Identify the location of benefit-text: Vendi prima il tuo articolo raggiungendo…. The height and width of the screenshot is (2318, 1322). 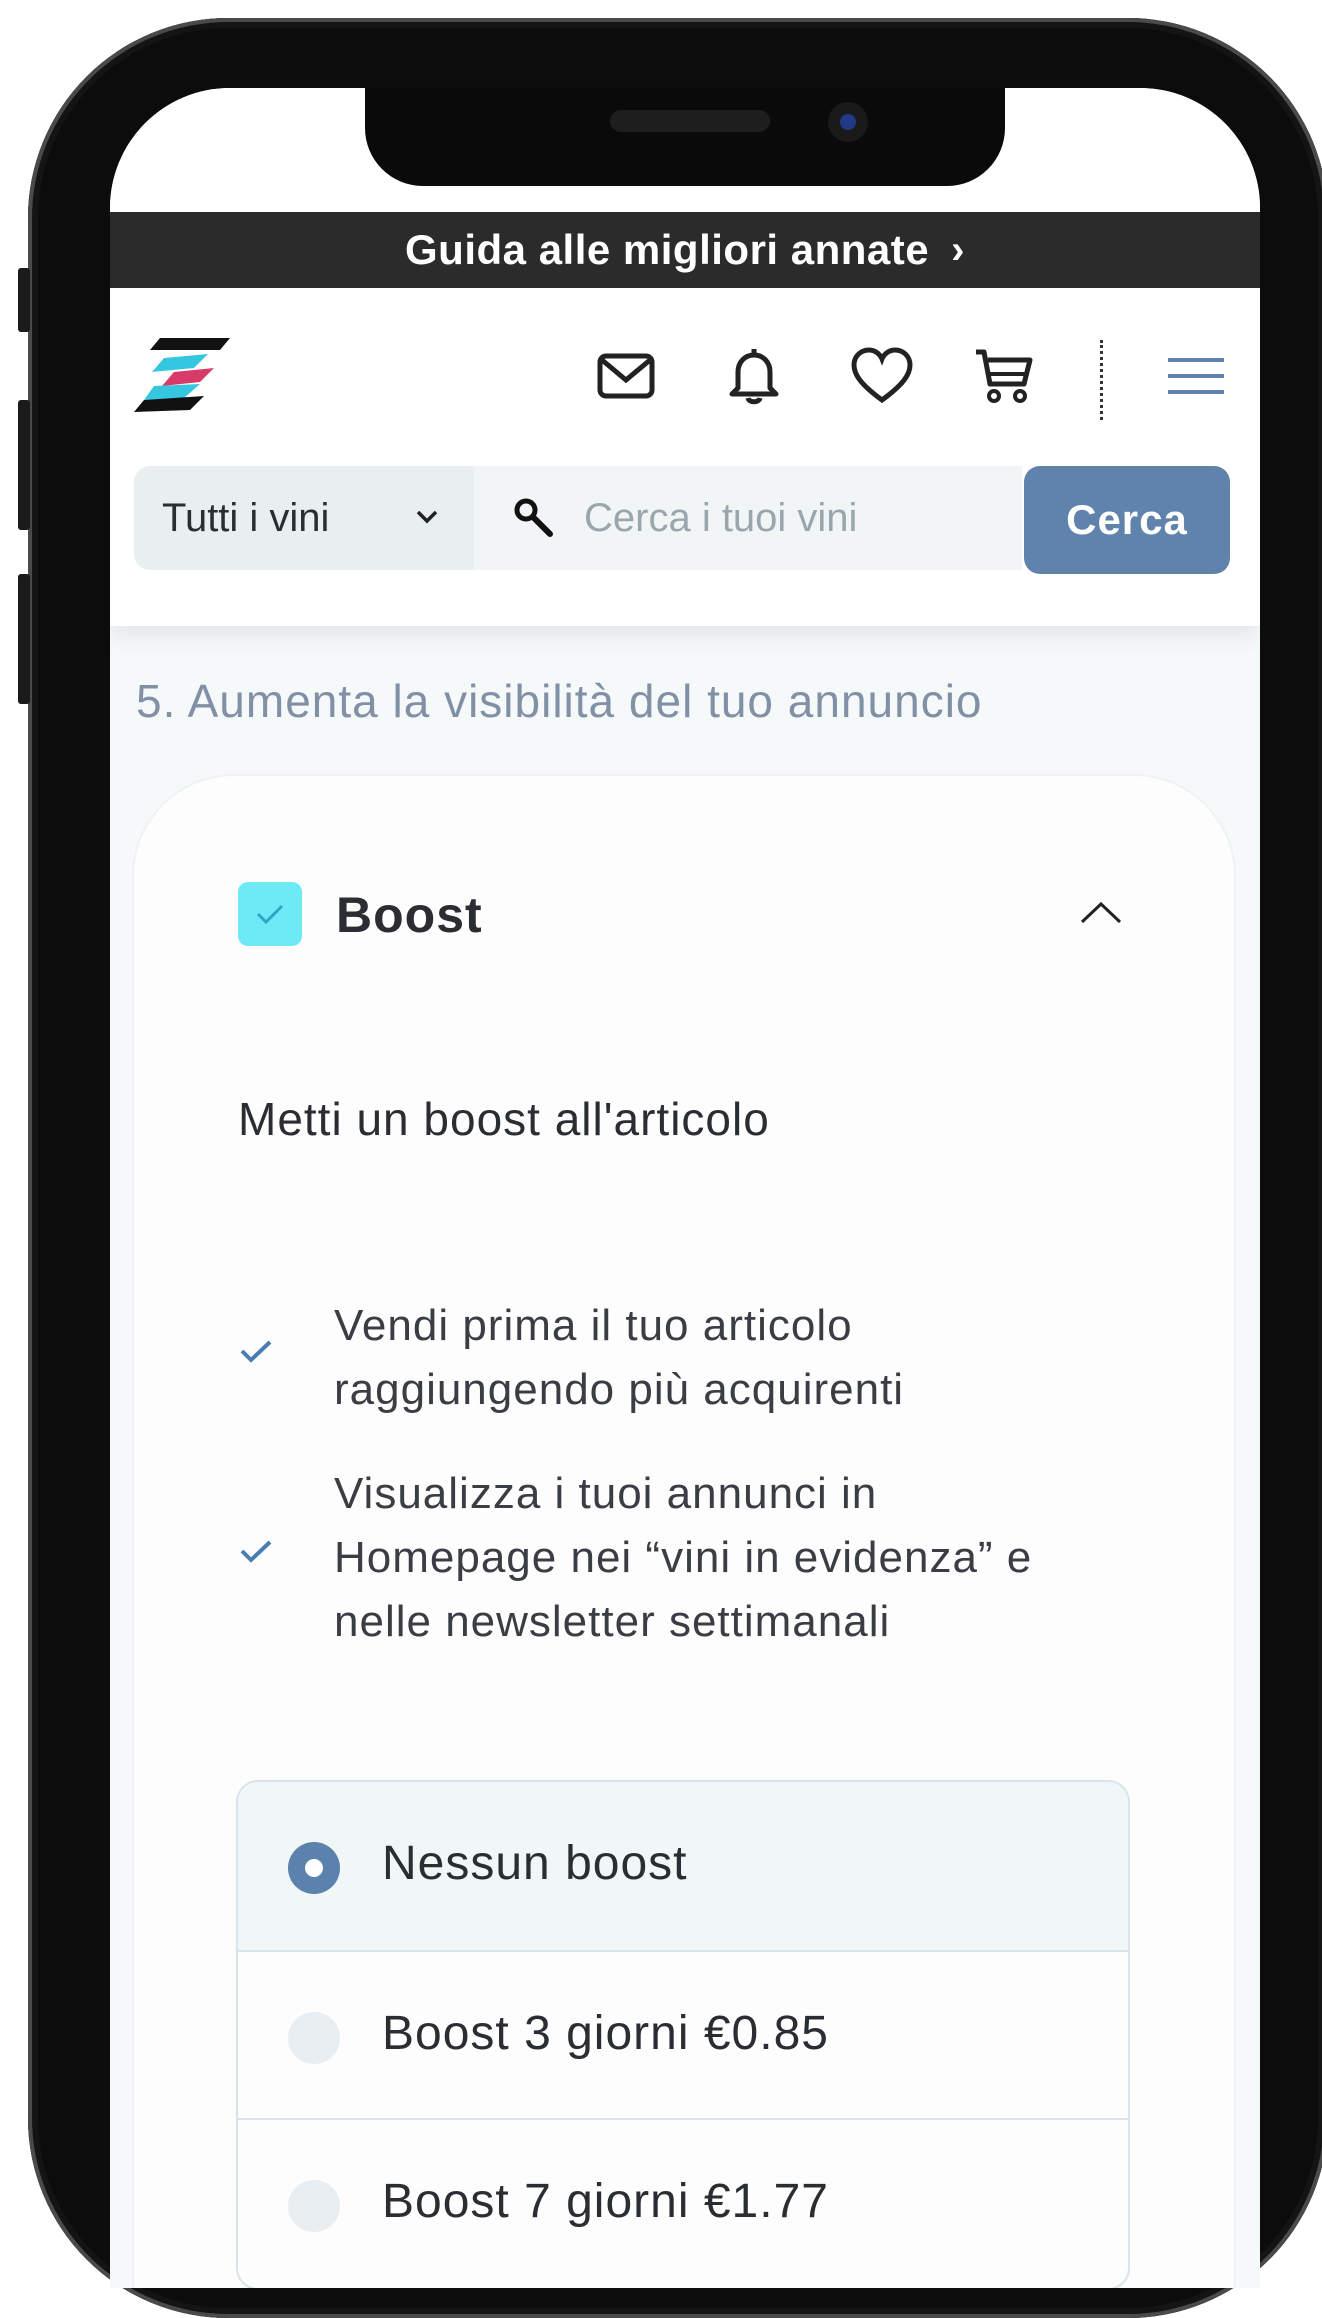
(619, 1357).